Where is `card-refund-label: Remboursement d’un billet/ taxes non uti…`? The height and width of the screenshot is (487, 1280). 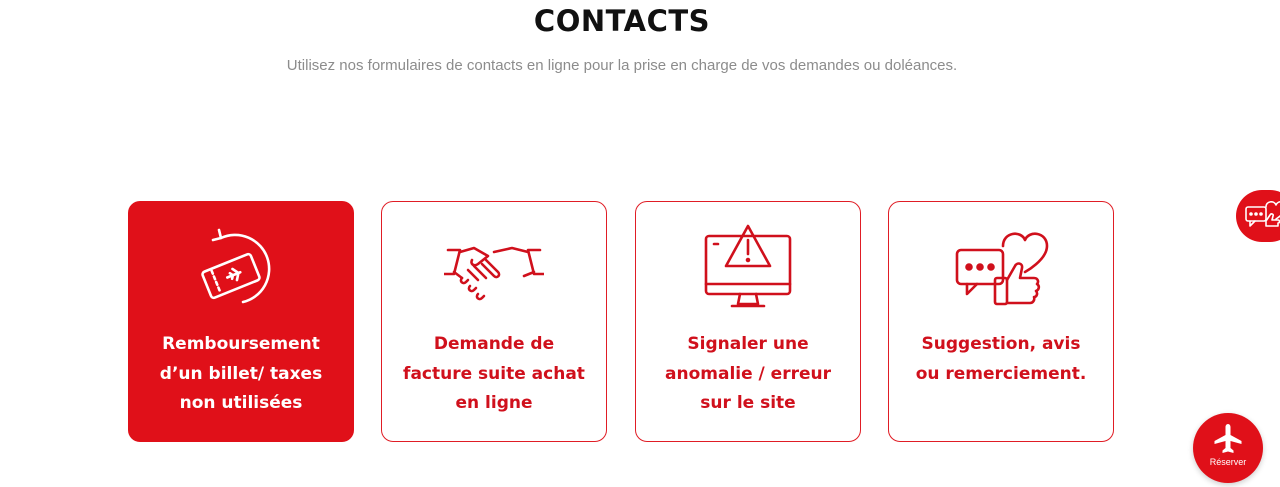
card-refund-label: Remboursement d’un billet/ taxes non uti… is located at coordinates (241, 373).